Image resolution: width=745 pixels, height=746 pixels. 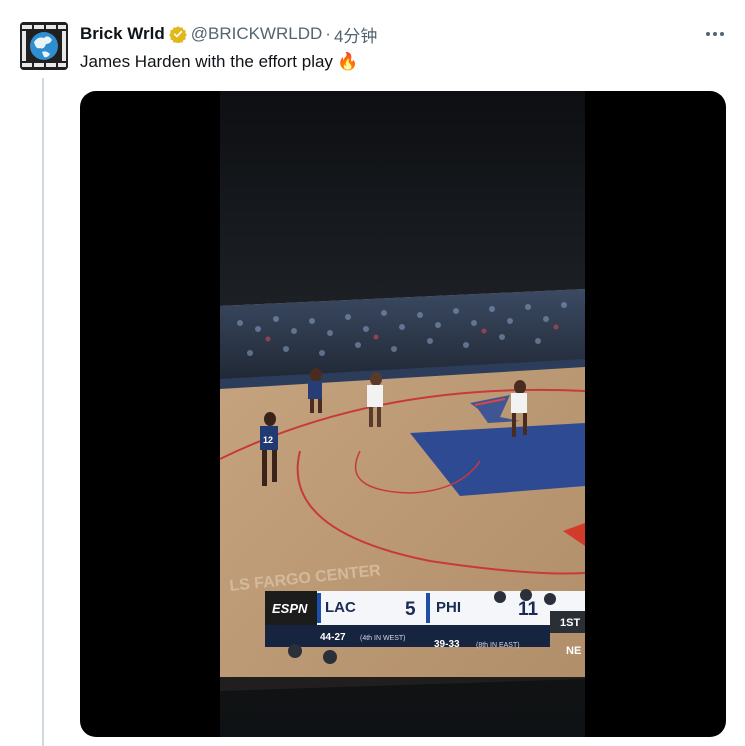 What do you see at coordinates (268, 440) in the screenshot?
I see `player-jersey-number: 12` at bounding box center [268, 440].